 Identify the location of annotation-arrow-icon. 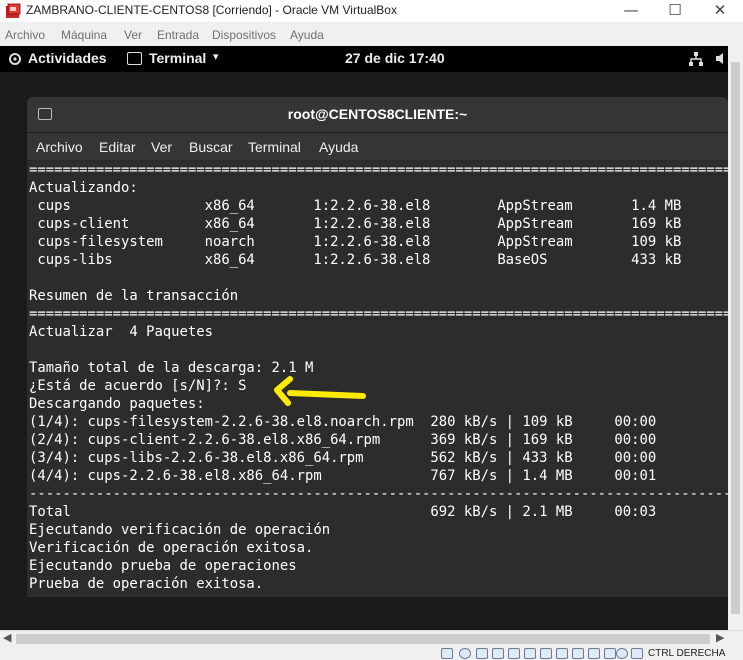
(320, 391).